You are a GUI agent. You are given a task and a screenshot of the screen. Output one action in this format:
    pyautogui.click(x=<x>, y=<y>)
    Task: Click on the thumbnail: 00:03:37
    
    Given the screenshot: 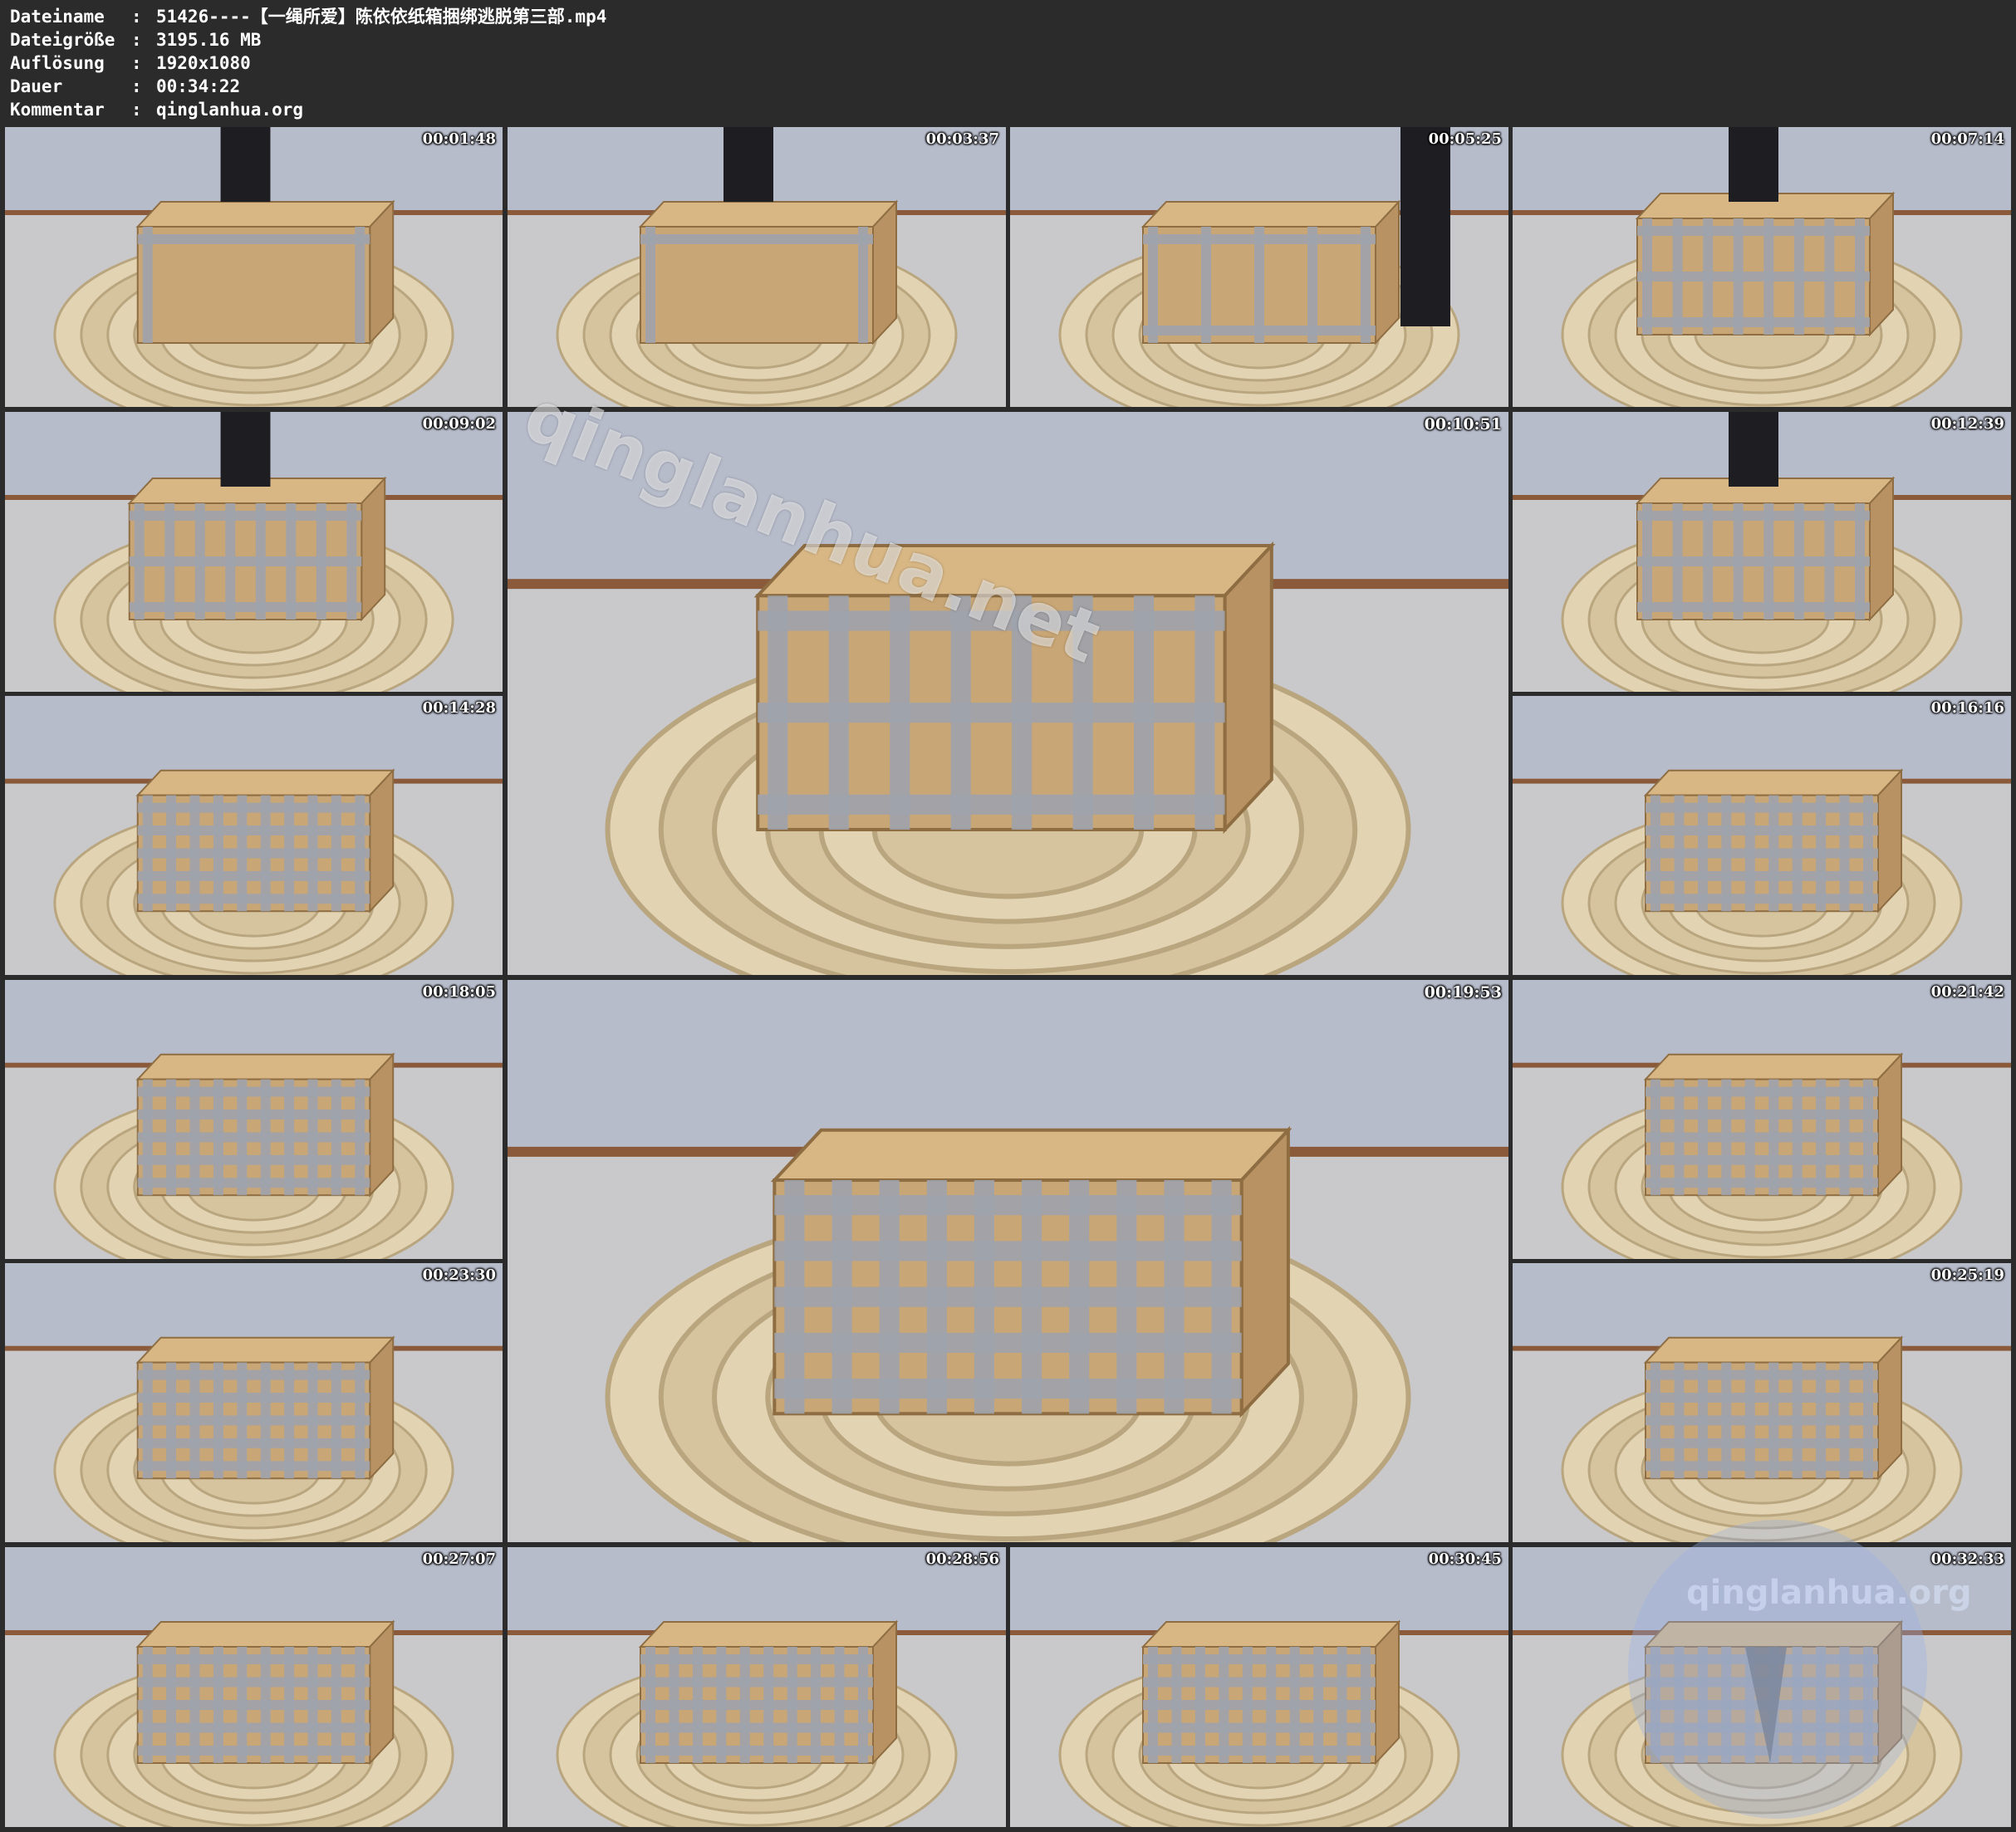 What is the action you would take?
    pyautogui.click(x=757, y=267)
    